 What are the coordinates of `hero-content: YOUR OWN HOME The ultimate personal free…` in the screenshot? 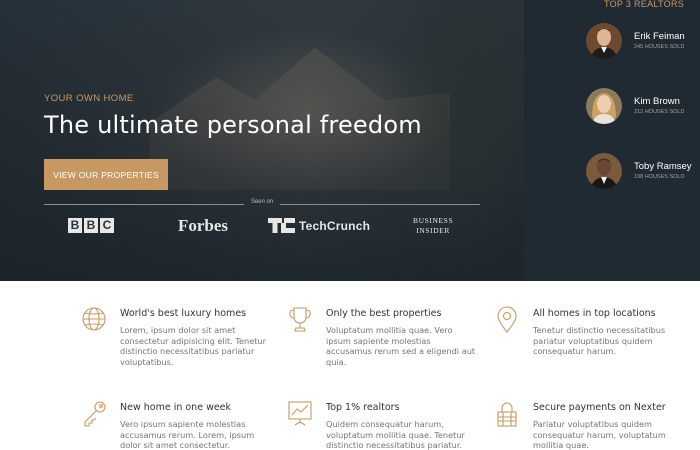 It's located at (264, 116).